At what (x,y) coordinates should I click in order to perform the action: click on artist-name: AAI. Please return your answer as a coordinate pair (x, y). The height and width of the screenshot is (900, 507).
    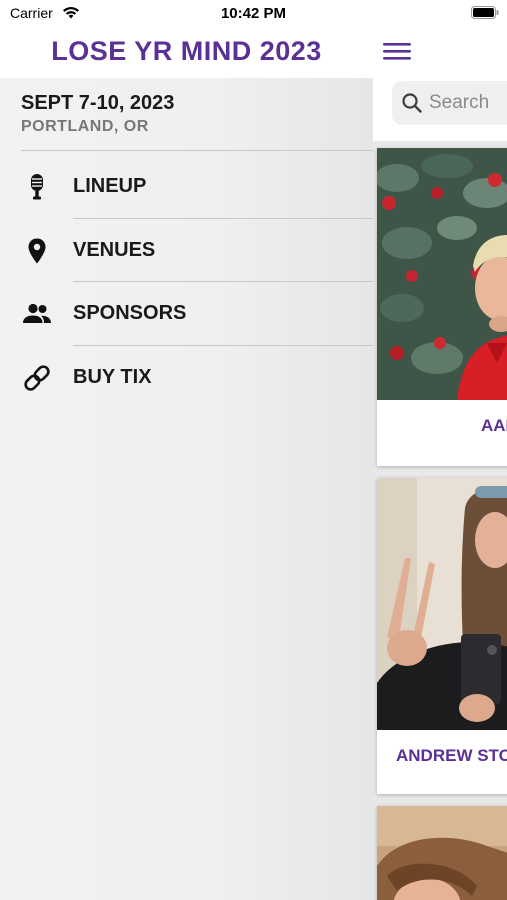
    Looking at the image, I should click on (494, 425).